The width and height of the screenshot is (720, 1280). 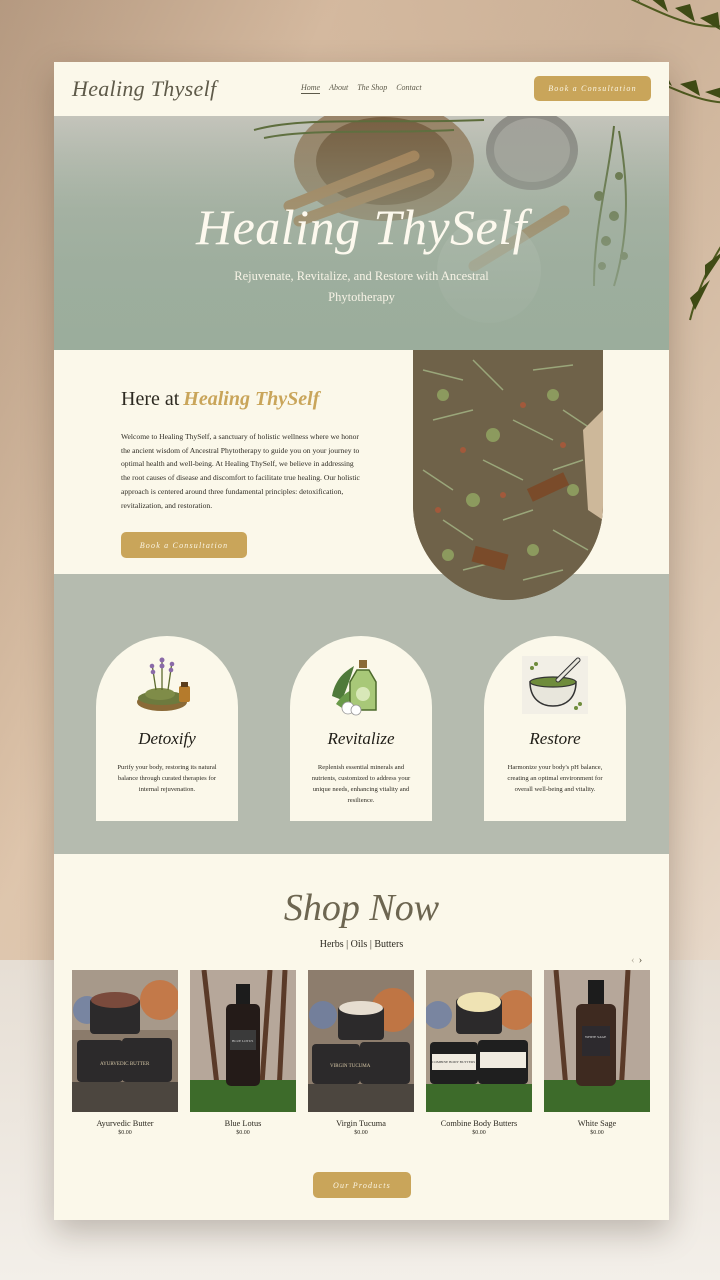 I want to click on product-name: Blue Lotus, so click(x=243, y=1123).